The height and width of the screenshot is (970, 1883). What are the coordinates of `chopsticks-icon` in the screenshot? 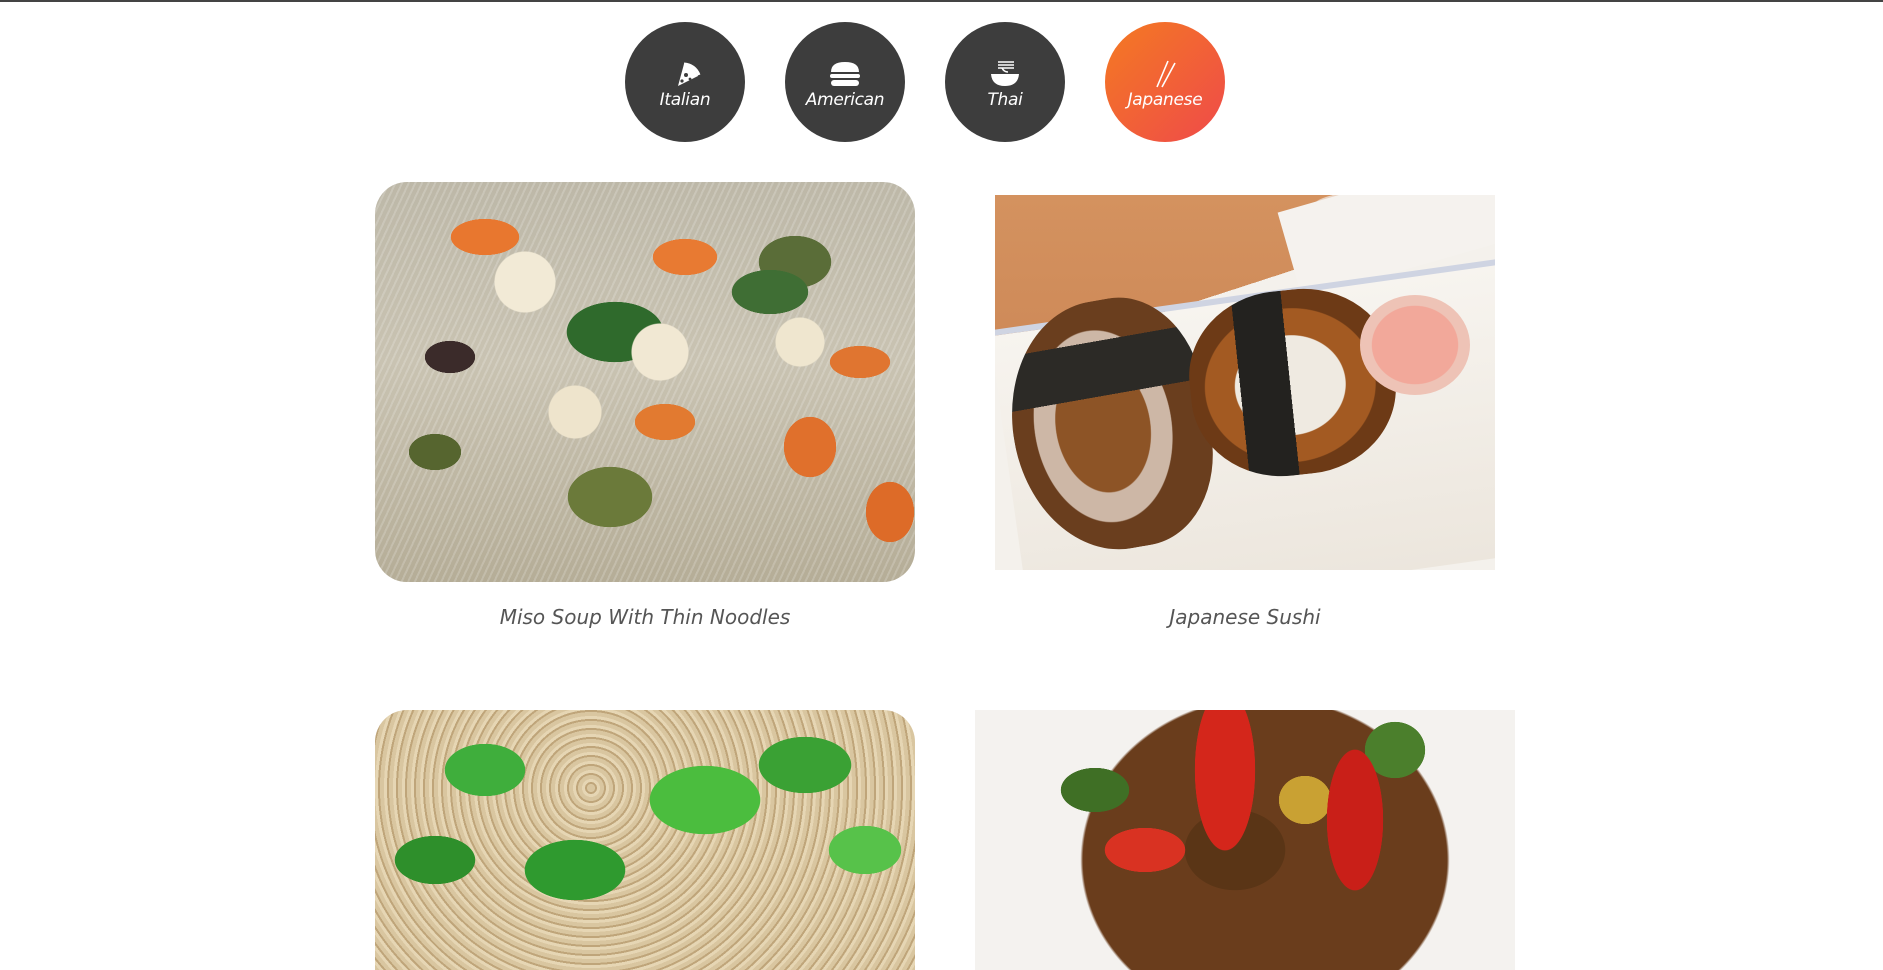 It's located at (1166, 74).